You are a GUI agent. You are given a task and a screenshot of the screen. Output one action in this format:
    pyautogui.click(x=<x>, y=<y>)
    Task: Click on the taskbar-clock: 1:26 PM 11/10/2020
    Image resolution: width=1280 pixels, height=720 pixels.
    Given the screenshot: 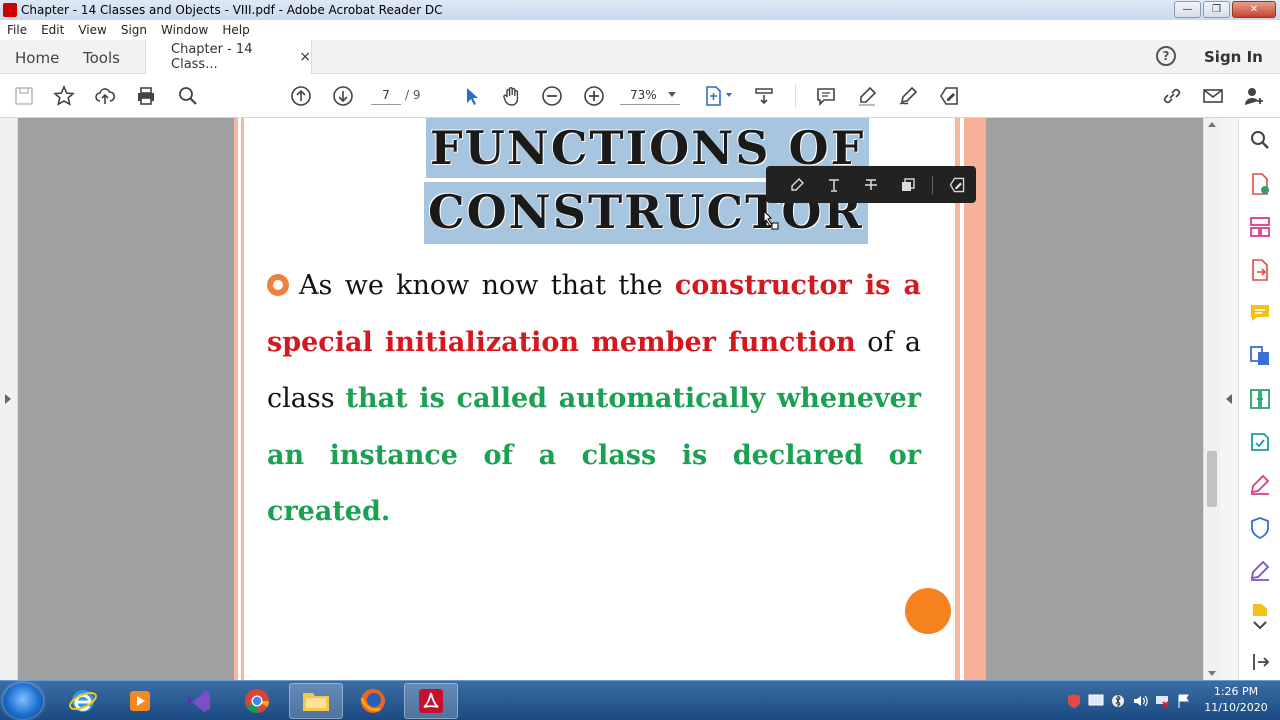 What is the action you would take?
    pyautogui.click(x=1236, y=700)
    